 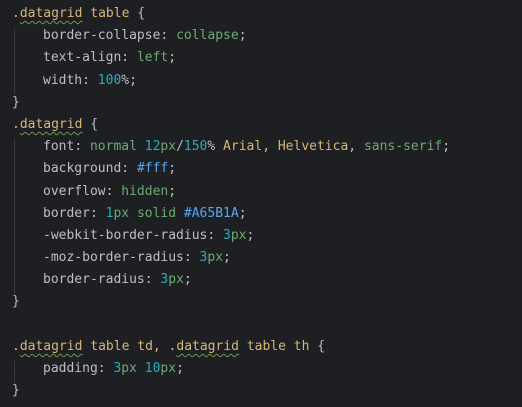 What do you see at coordinates (82, 169) in the screenshot?
I see `code-token: background` at bounding box center [82, 169].